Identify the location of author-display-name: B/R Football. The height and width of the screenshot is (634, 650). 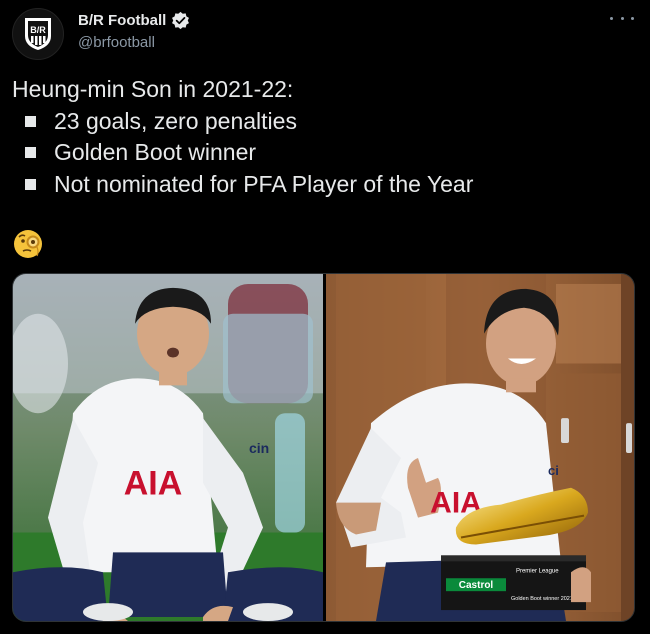
(122, 20).